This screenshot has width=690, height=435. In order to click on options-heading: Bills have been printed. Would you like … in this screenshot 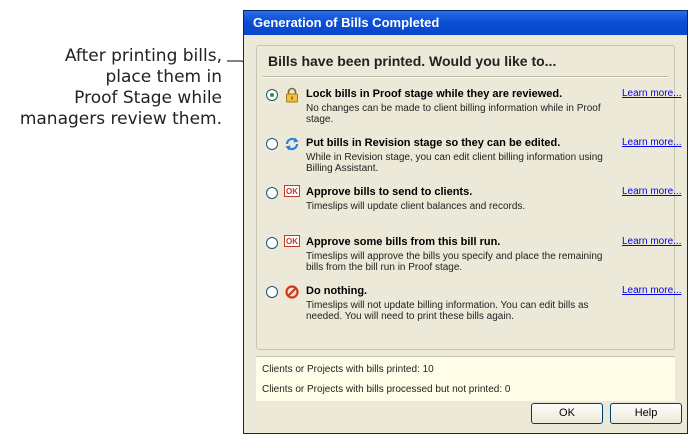, I will do `click(412, 61)`.